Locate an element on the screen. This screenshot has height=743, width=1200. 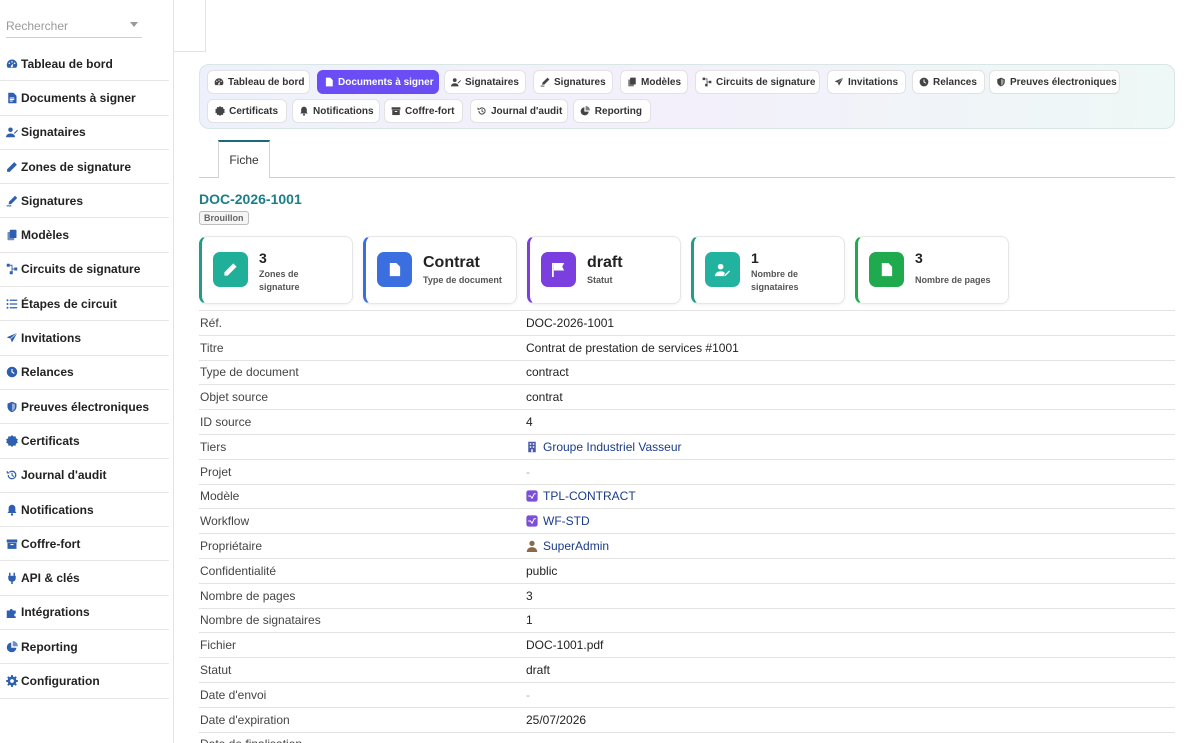
table-row: Type de document contract is located at coordinates (687, 372).